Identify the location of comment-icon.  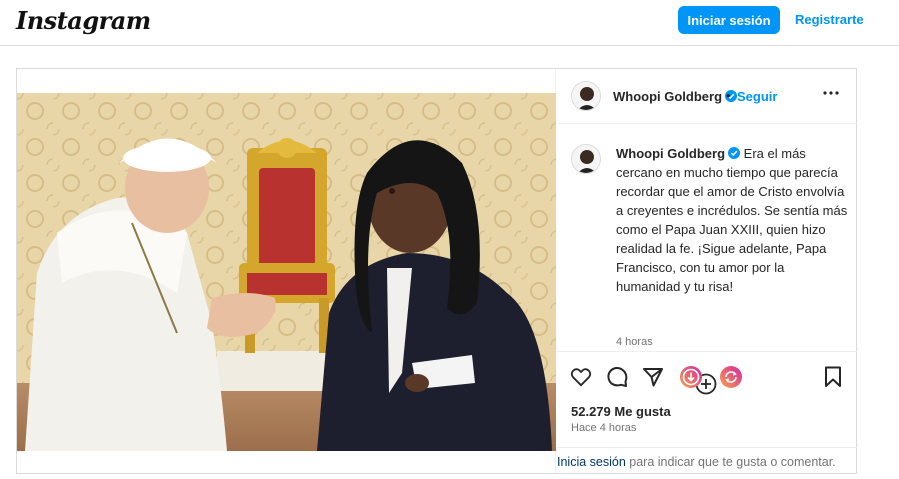
(617, 377).